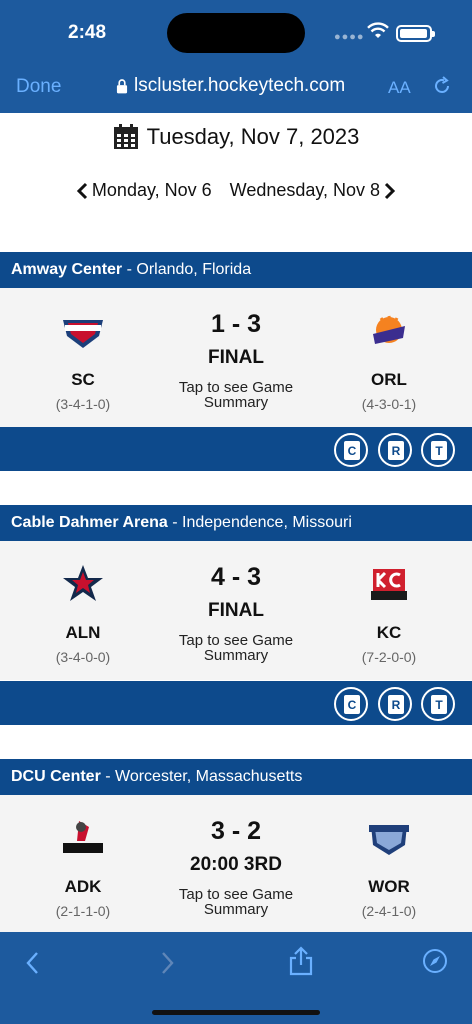  I want to click on team-abbreviation: KC, so click(389, 632).